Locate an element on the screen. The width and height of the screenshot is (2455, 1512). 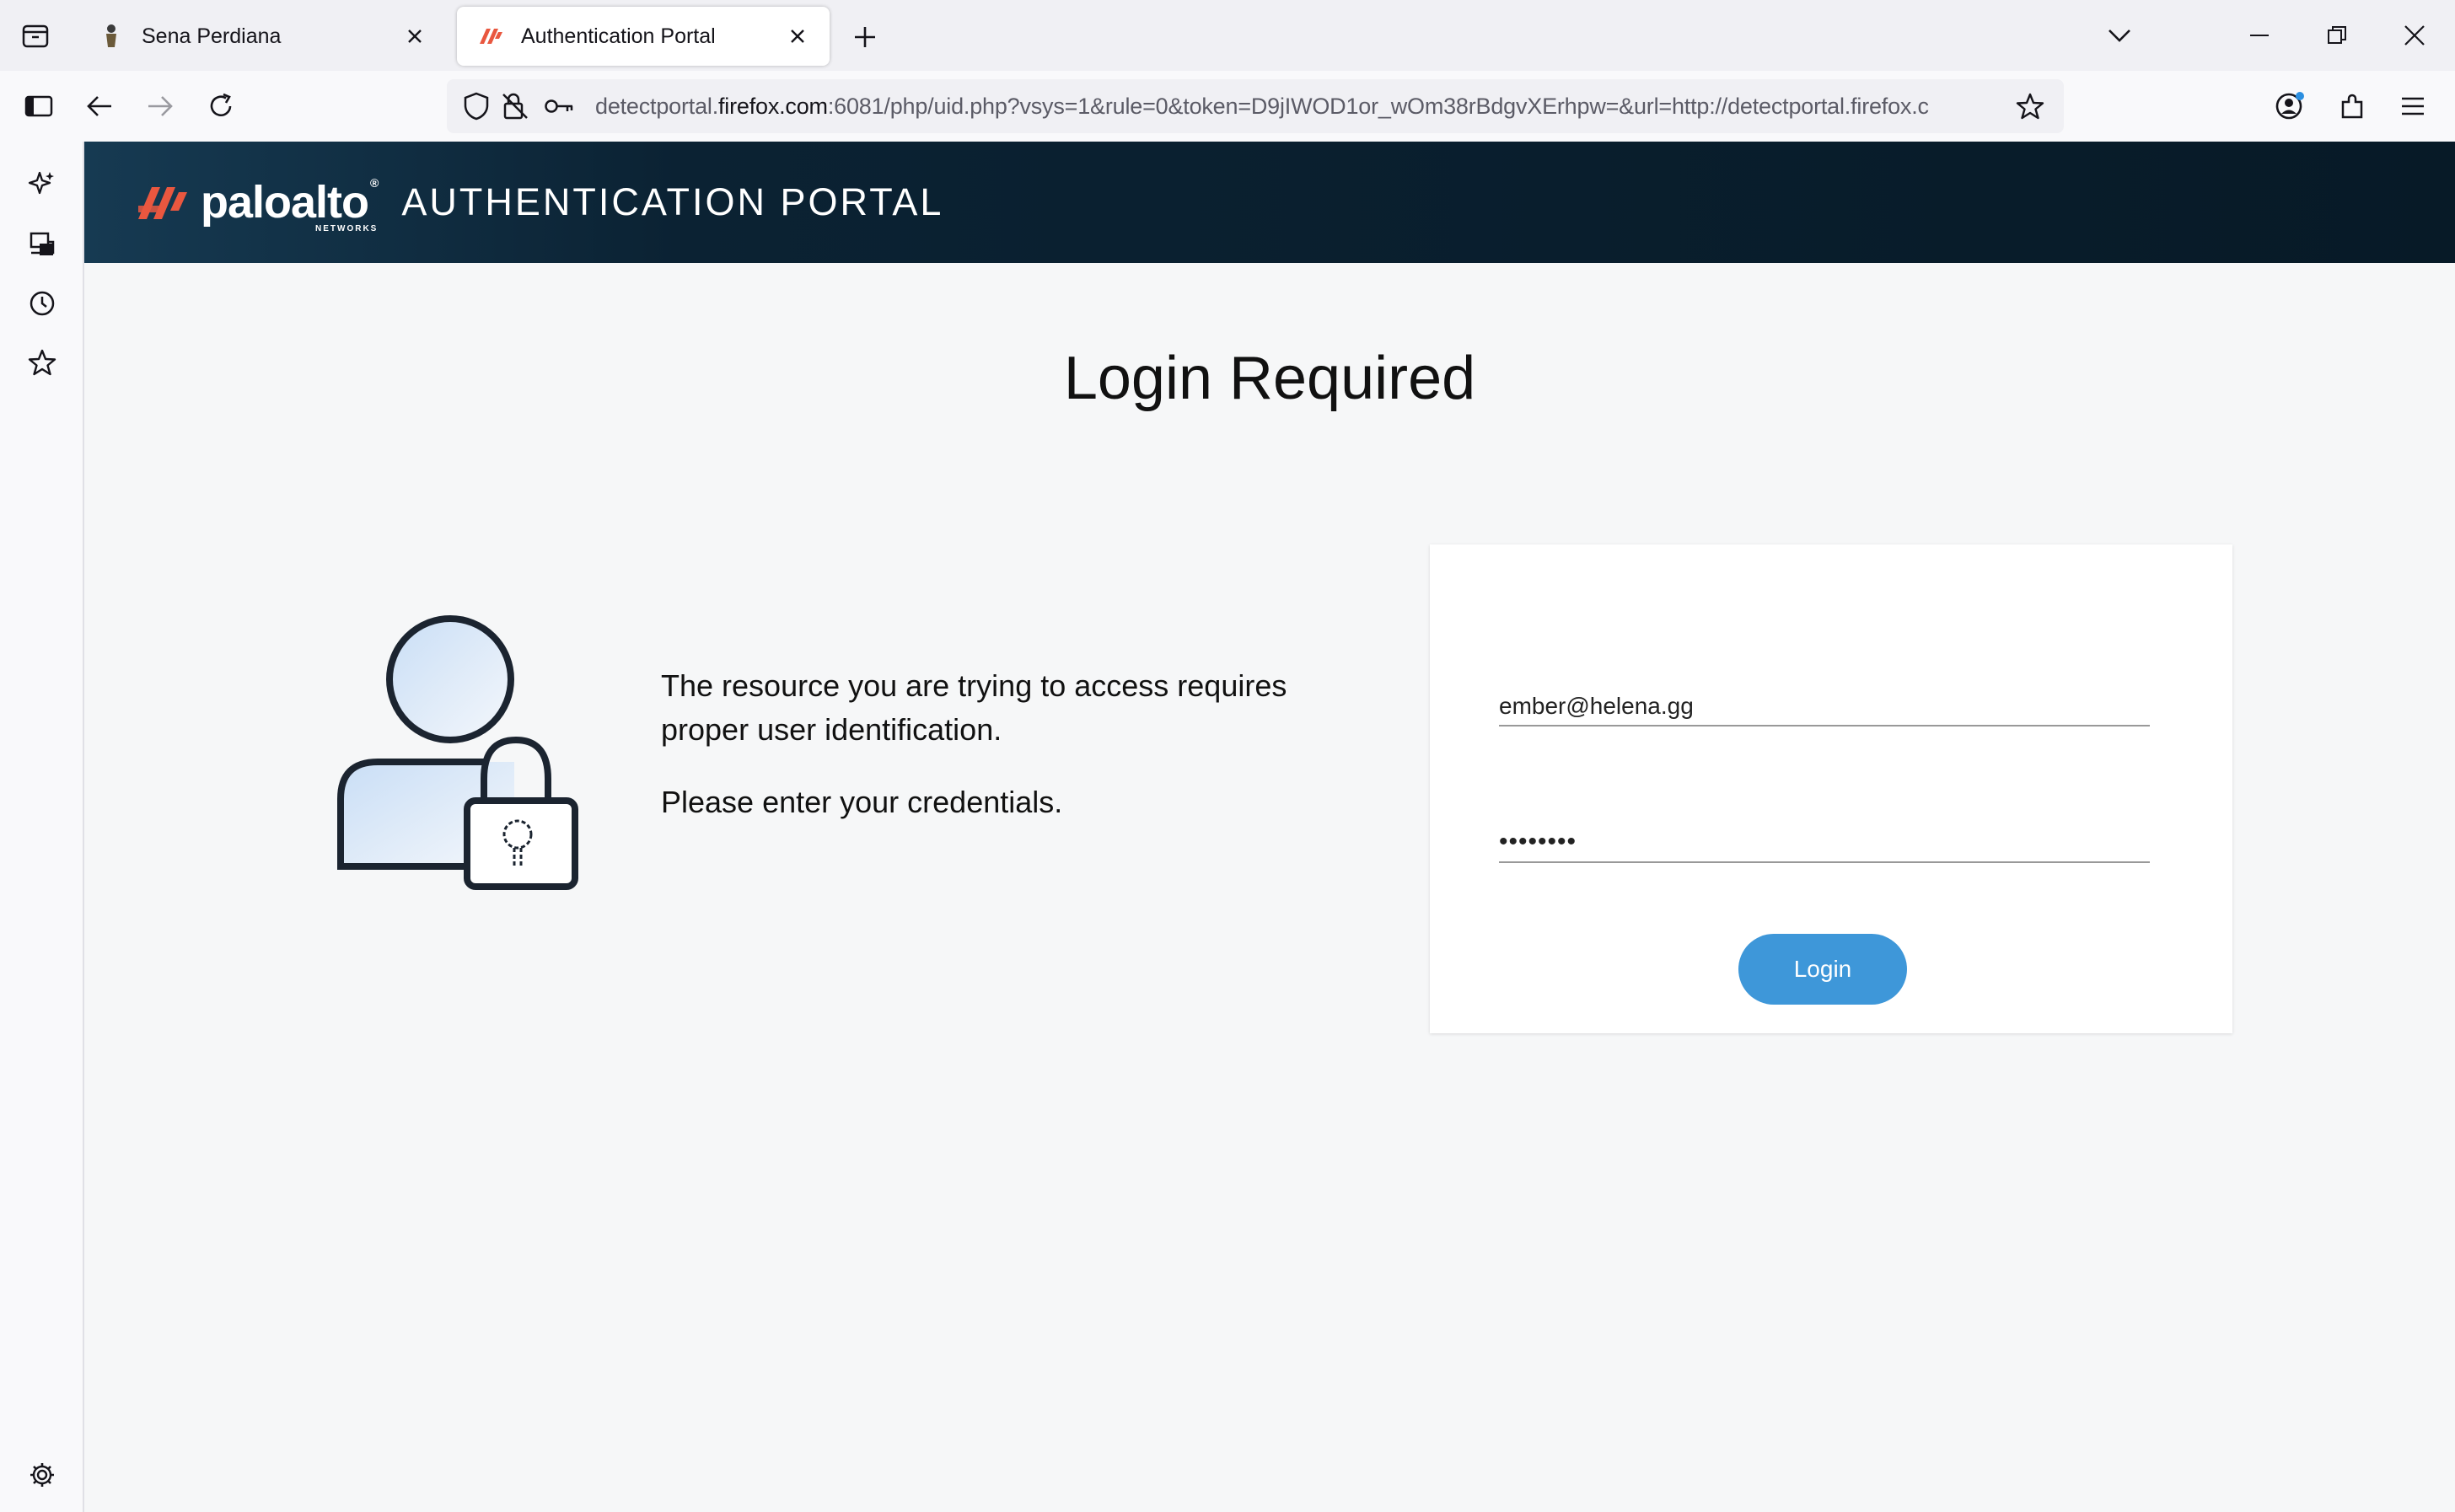
bookmark-star-button is located at coordinates (2030, 106).